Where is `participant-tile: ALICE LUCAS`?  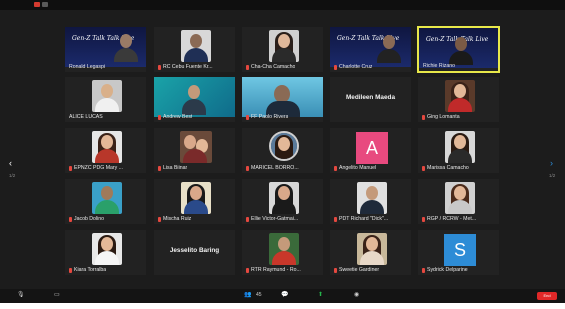
participant-tile: ALICE LUCAS is located at coordinates (105, 99).